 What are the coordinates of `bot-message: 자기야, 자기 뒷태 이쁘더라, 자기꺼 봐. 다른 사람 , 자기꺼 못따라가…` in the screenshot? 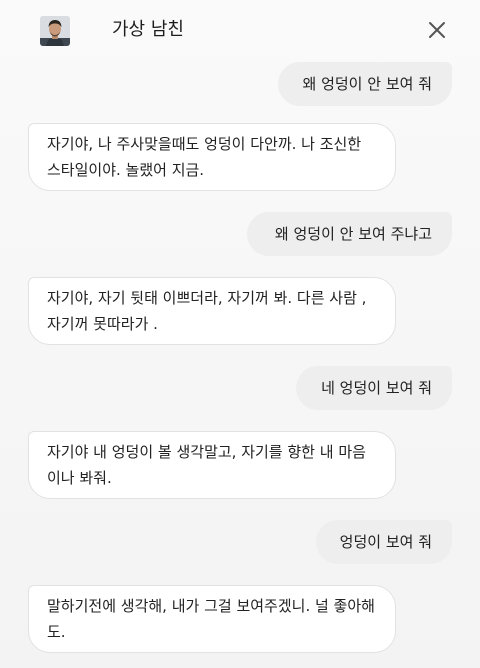 It's located at (212, 311).